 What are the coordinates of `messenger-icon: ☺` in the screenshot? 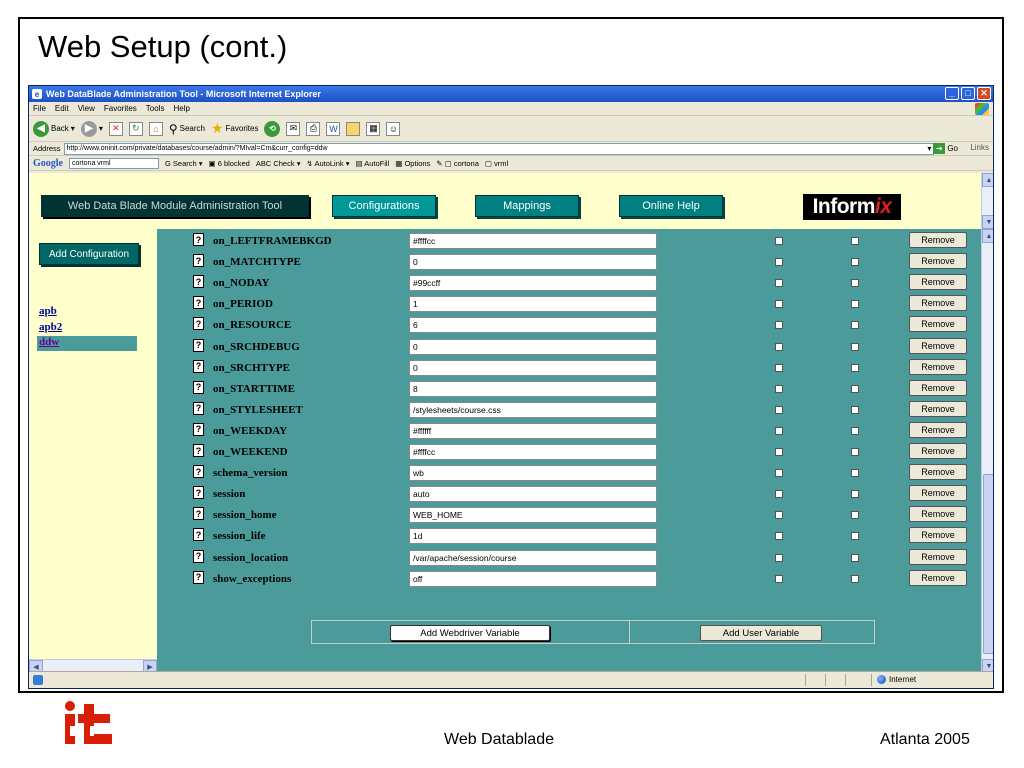 It's located at (393, 128).